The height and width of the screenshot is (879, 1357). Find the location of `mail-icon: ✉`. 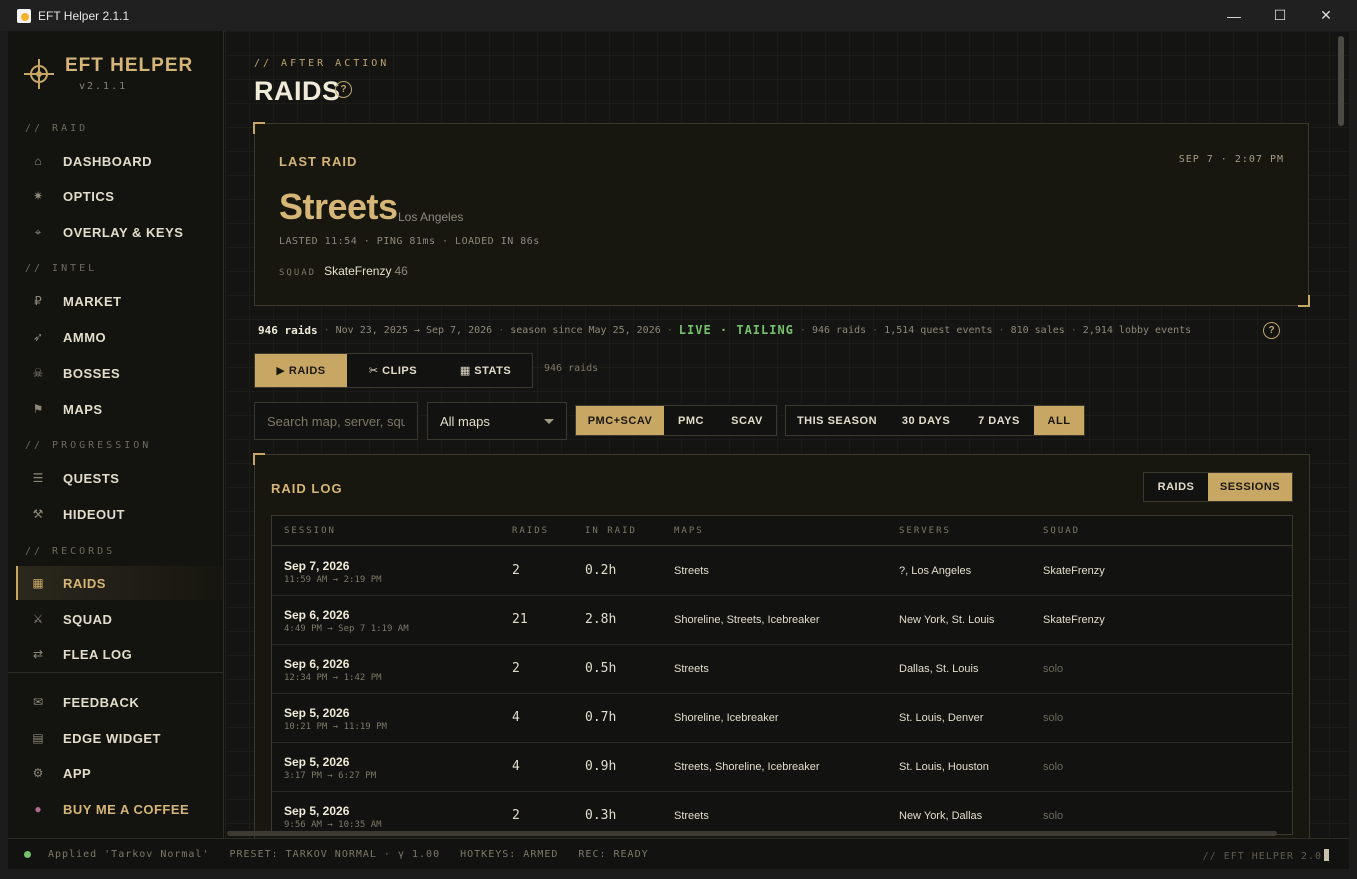

mail-icon: ✉ is located at coordinates (38, 702).